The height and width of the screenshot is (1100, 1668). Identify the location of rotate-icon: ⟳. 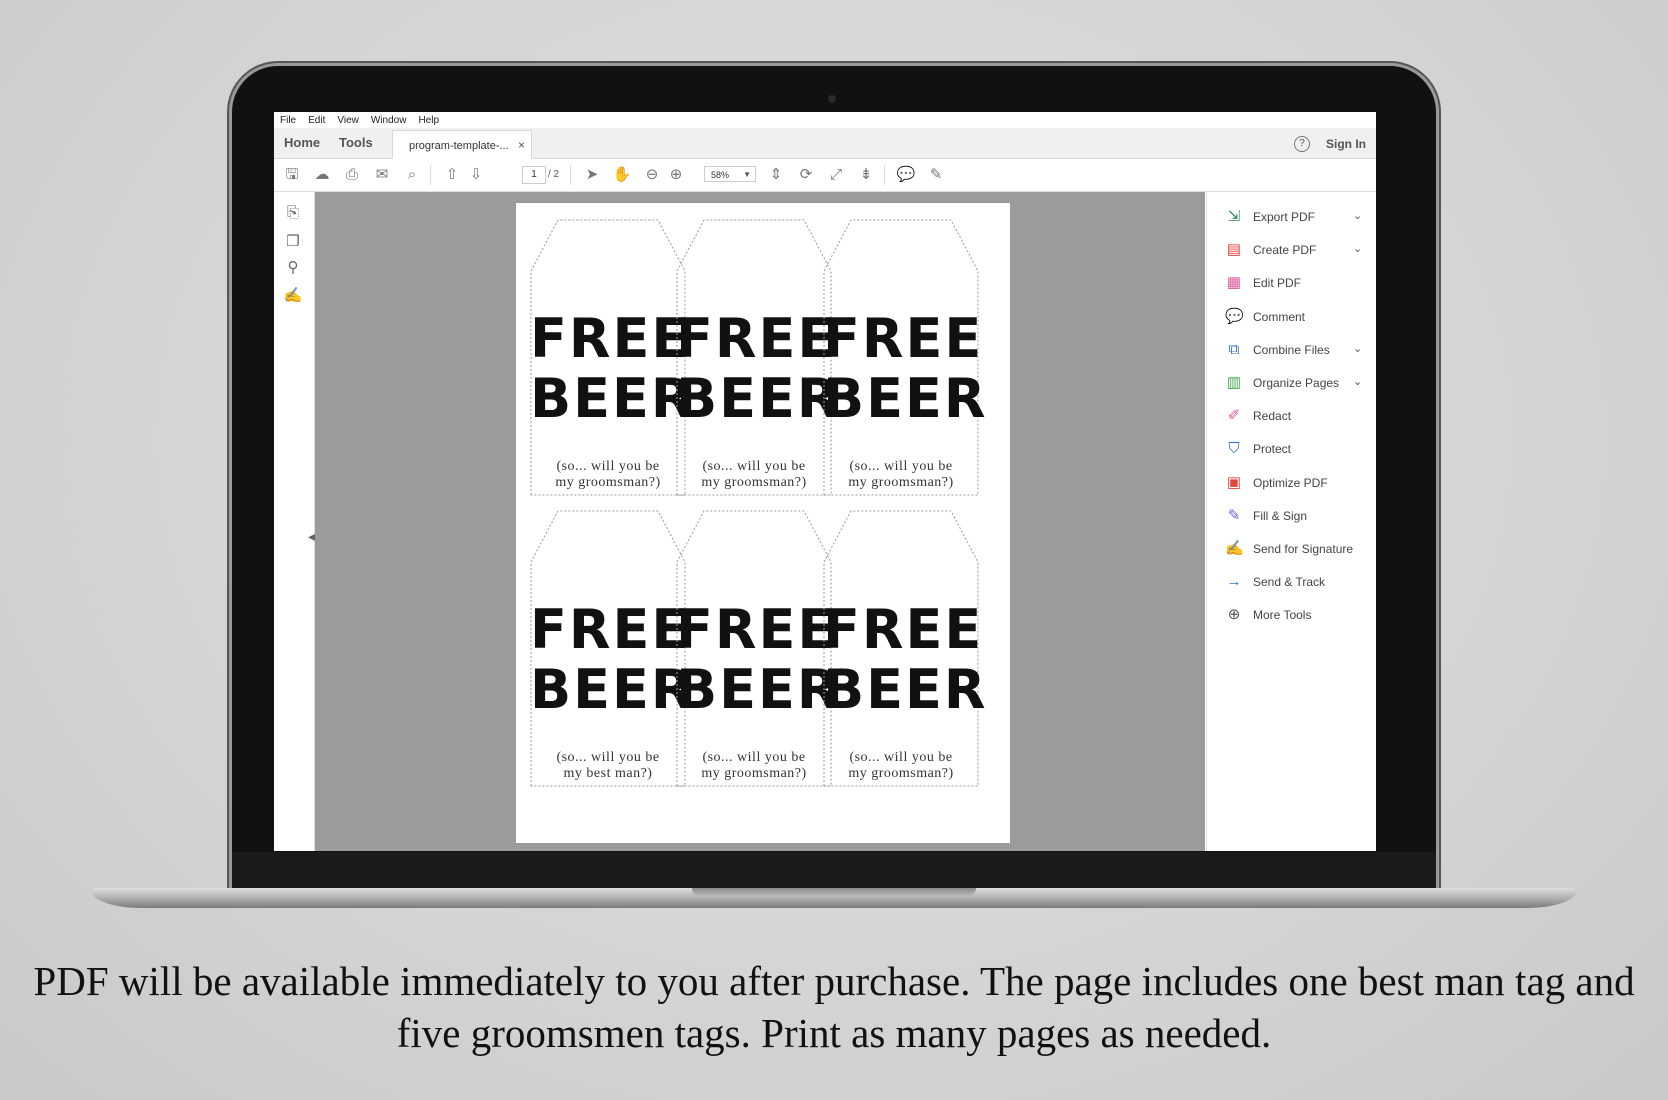
(806, 175).